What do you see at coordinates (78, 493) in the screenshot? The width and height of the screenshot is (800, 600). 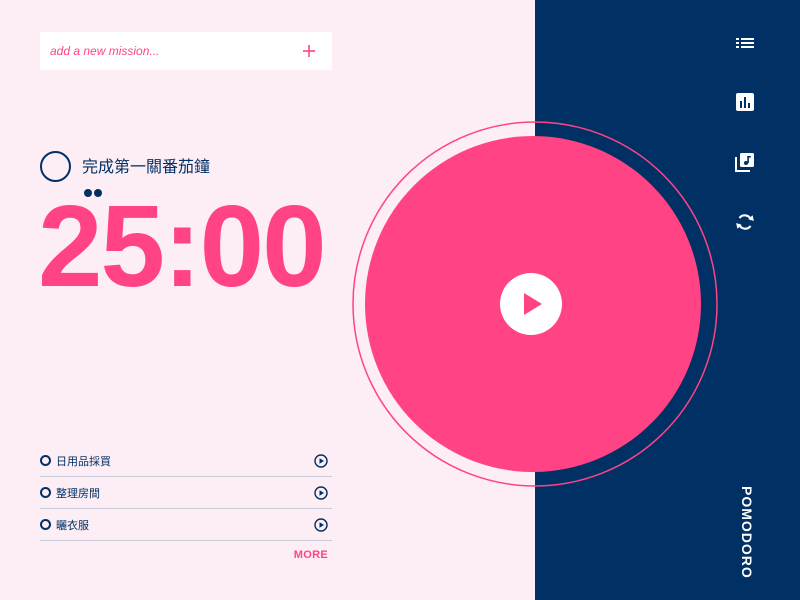 I see `task-label: 整理房間` at bounding box center [78, 493].